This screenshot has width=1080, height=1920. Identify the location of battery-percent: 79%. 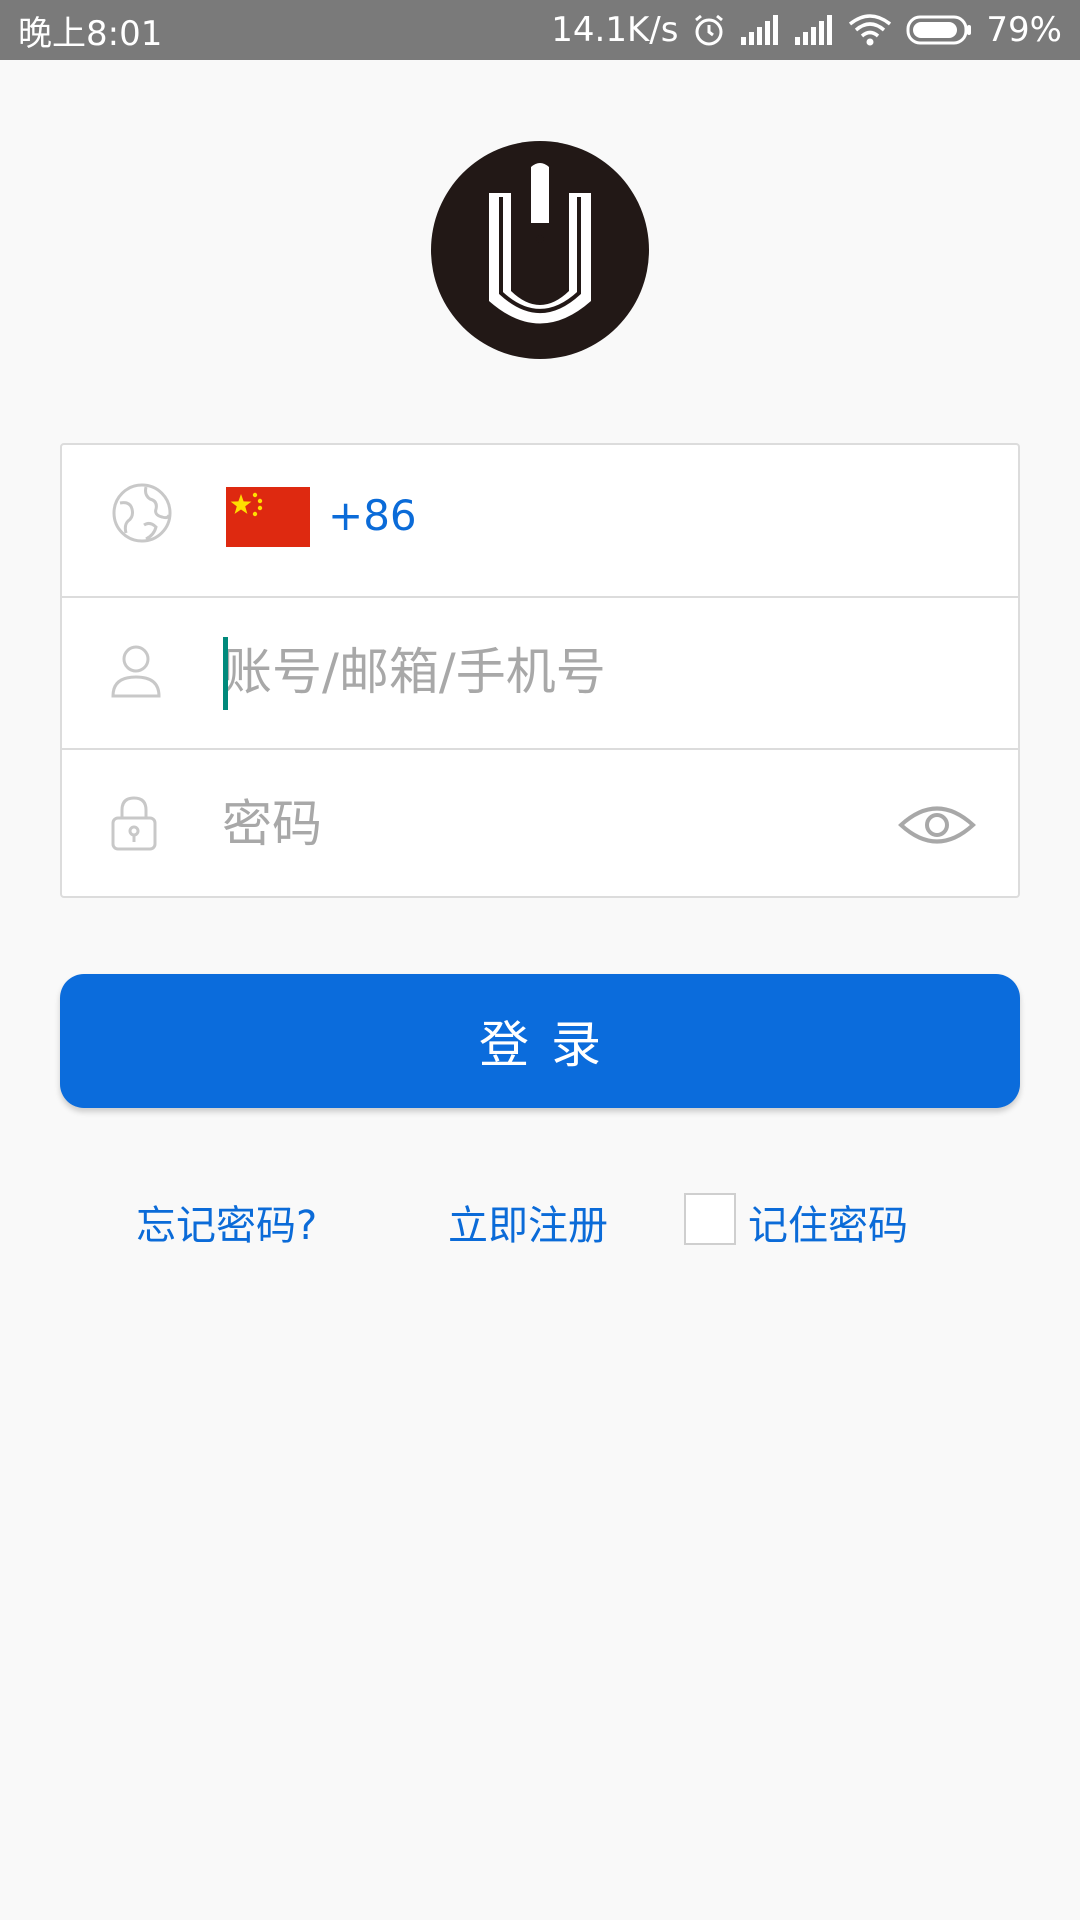
(1024, 30).